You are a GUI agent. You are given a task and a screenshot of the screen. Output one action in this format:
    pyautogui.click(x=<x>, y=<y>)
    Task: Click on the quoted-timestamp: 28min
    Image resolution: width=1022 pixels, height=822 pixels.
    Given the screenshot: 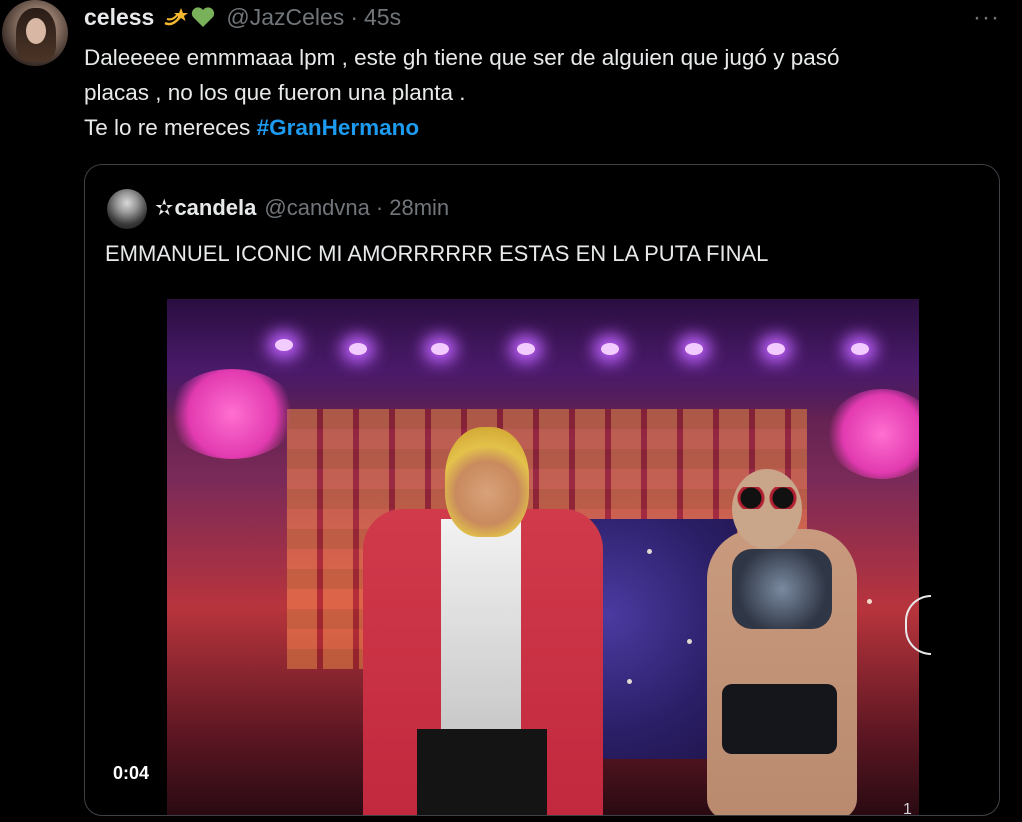 What is the action you would take?
    pyautogui.click(x=419, y=208)
    